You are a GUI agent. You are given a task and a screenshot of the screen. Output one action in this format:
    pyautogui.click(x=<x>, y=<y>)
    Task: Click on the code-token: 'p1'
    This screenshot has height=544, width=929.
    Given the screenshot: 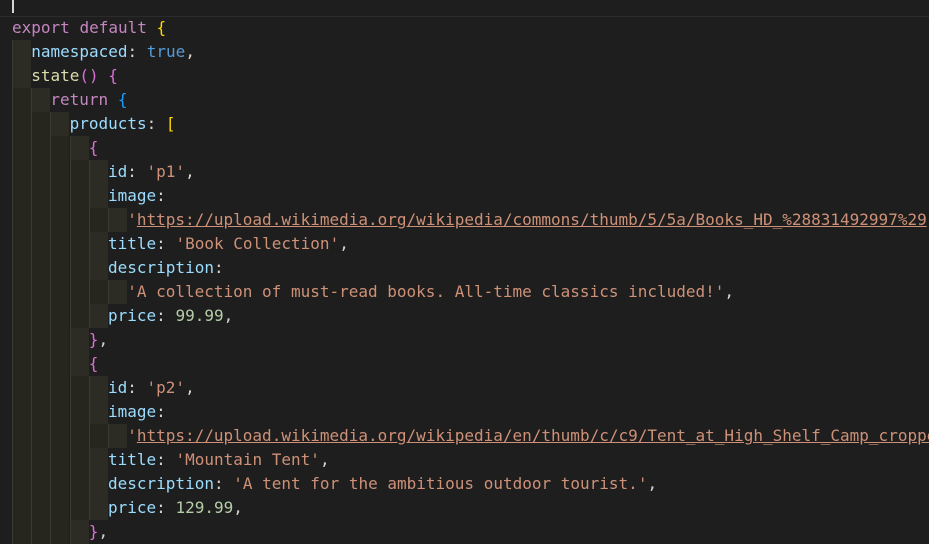 What is the action you would take?
    pyautogui.click(x=166, y=171)
    